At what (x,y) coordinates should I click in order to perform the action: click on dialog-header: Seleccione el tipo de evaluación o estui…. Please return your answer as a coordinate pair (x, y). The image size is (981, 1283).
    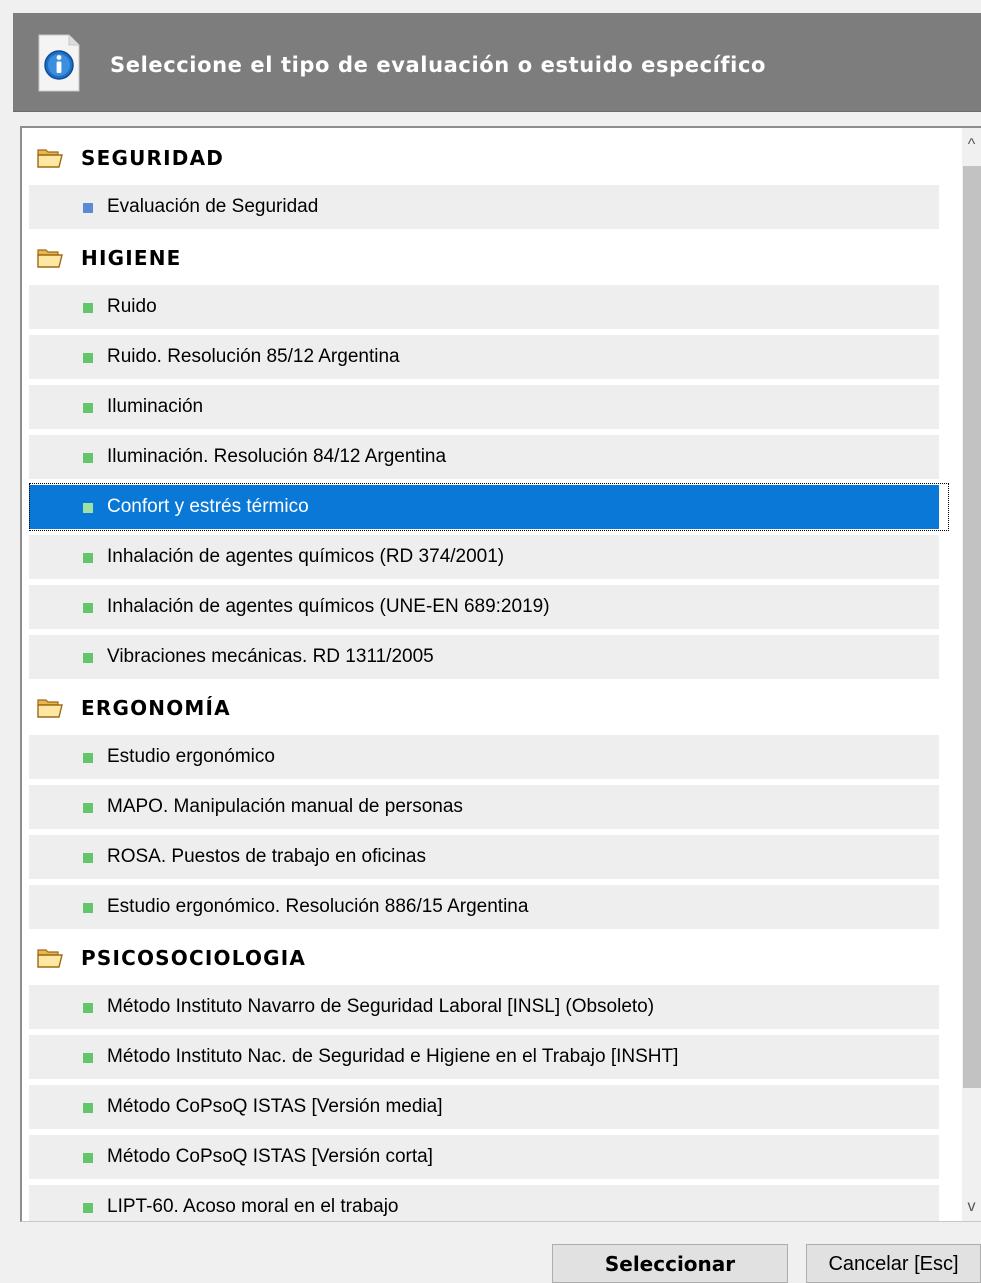
    Looking at the image, I should click on (497, 62).